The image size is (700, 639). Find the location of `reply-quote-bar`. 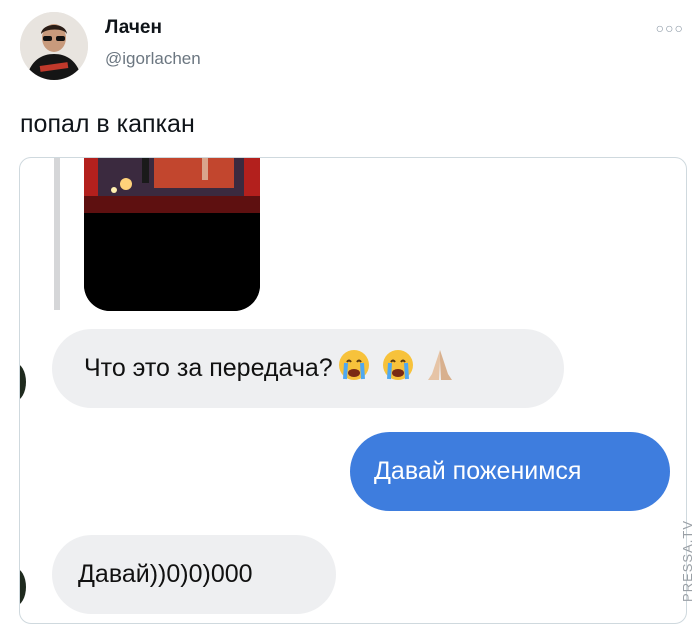

reply-quote-bar is located at coordinates (57, 234).